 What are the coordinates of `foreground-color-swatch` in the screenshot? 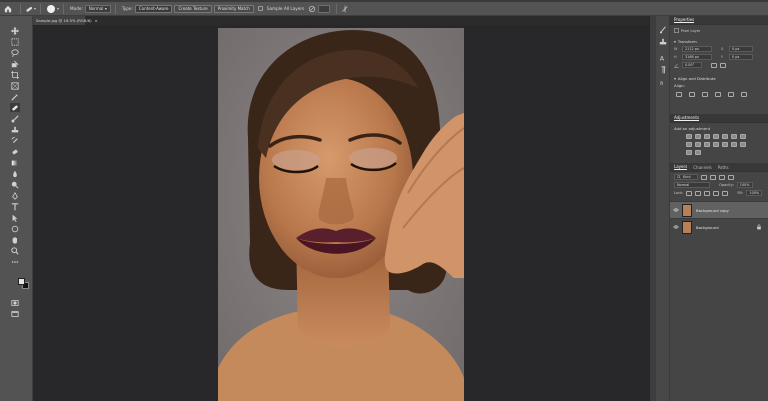 It's located at (21, 281).